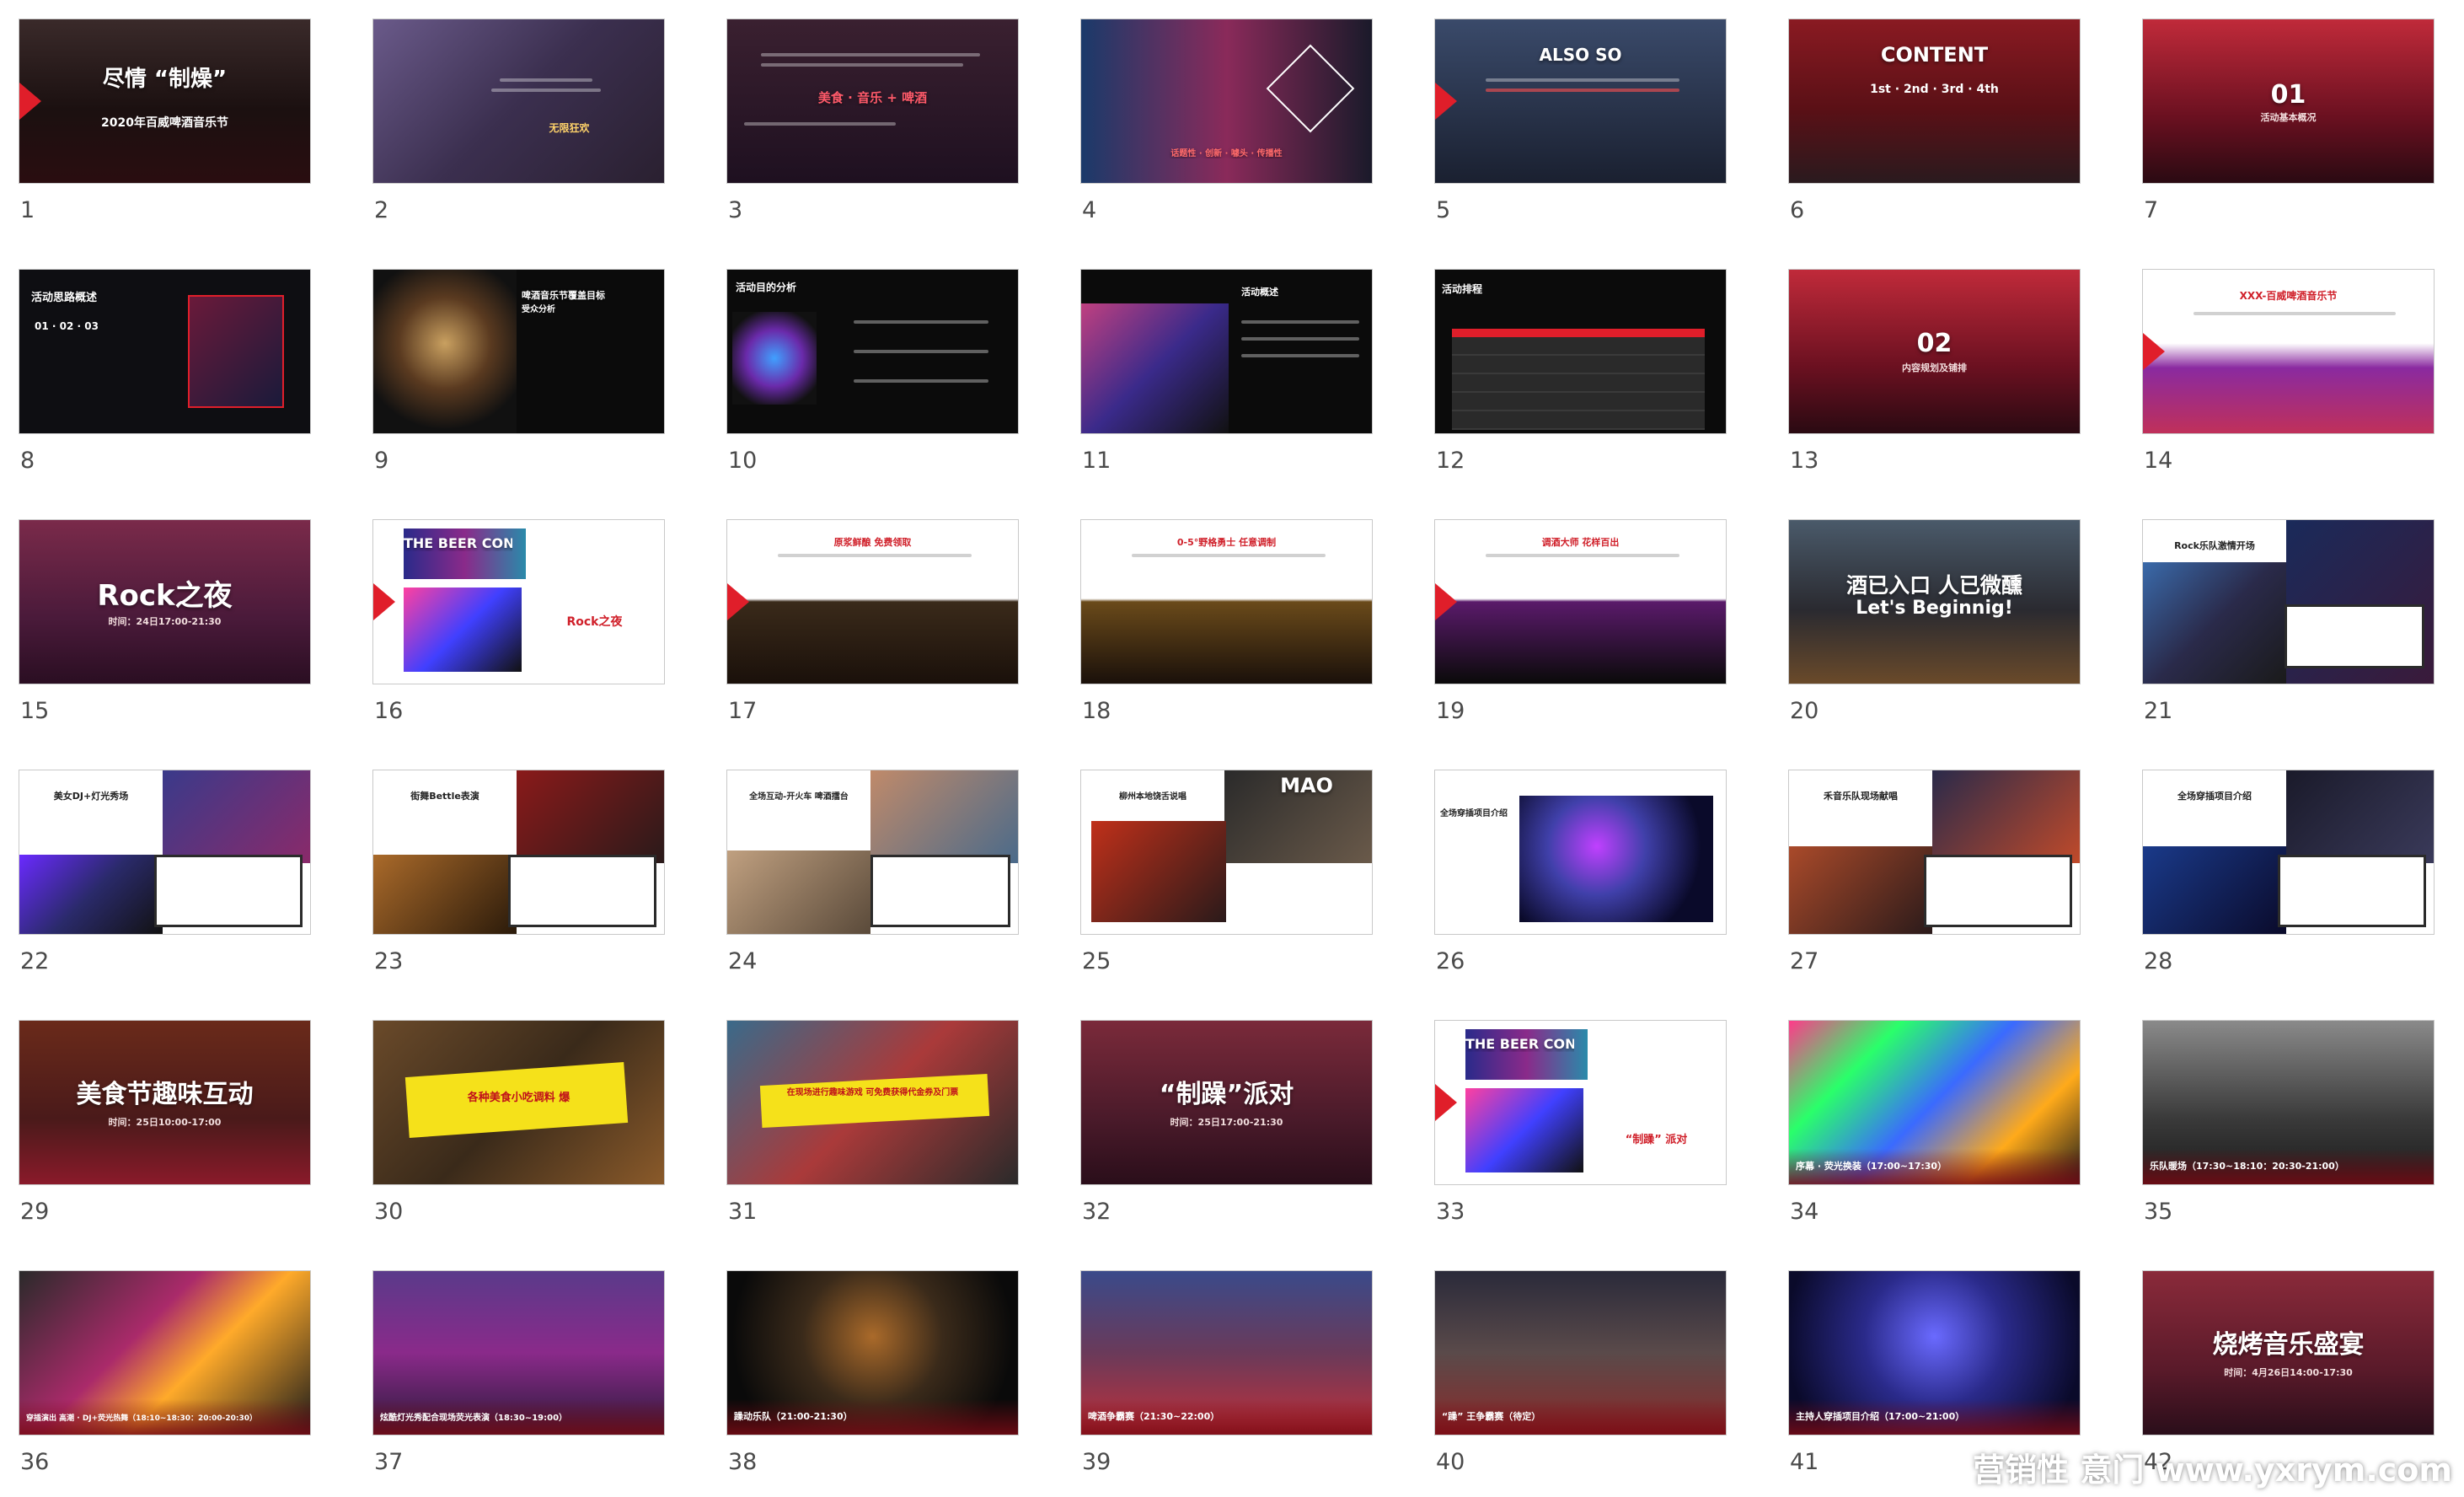 Image resolution: width=2464 pixels, height=1497 pixels. I want to click on slide-preview: 活动目的分析, so click(873, 351).